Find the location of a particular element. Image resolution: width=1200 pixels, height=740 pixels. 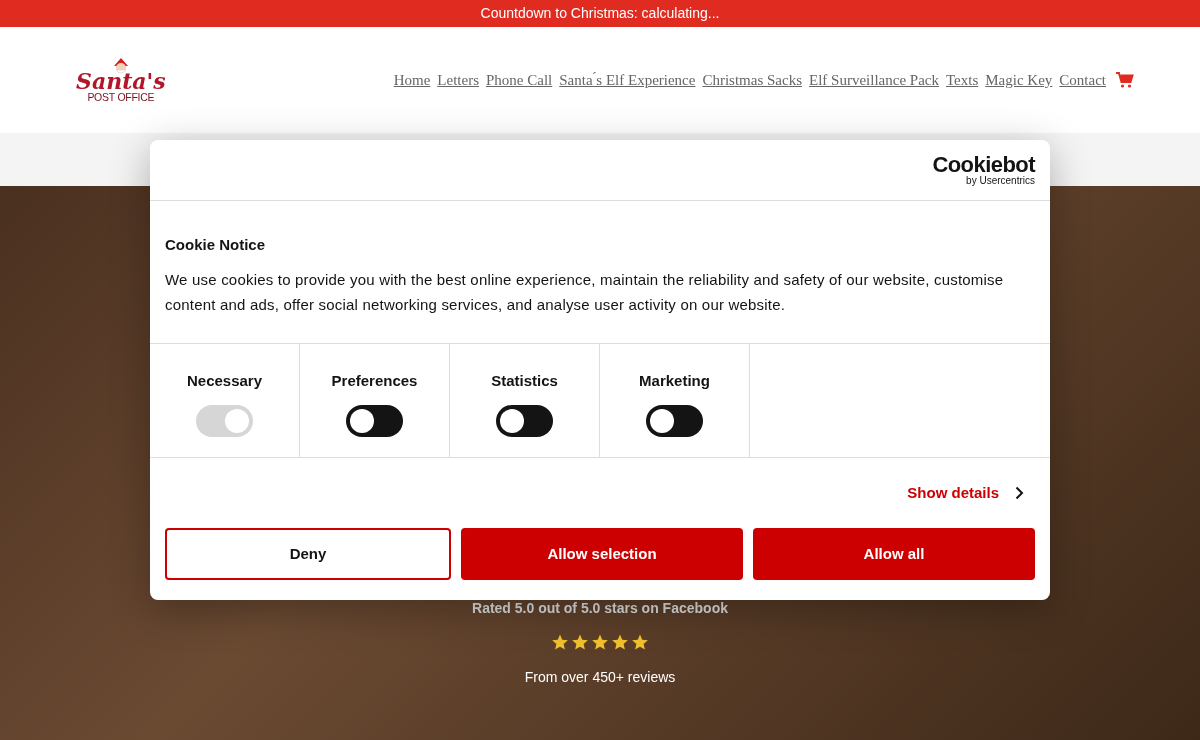

chevron-right-icon is located at coordinates (1019, 493).